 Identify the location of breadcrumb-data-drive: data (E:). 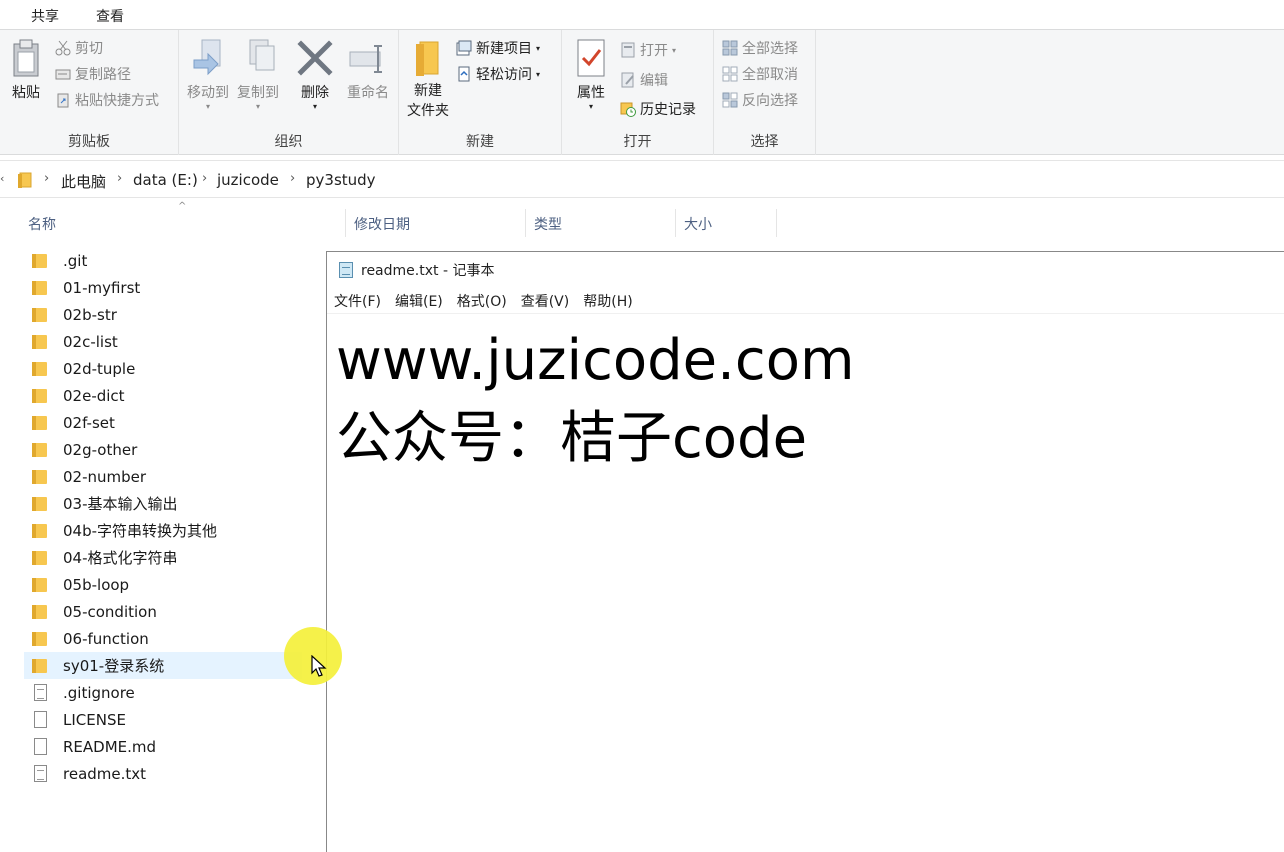
(165, 180).